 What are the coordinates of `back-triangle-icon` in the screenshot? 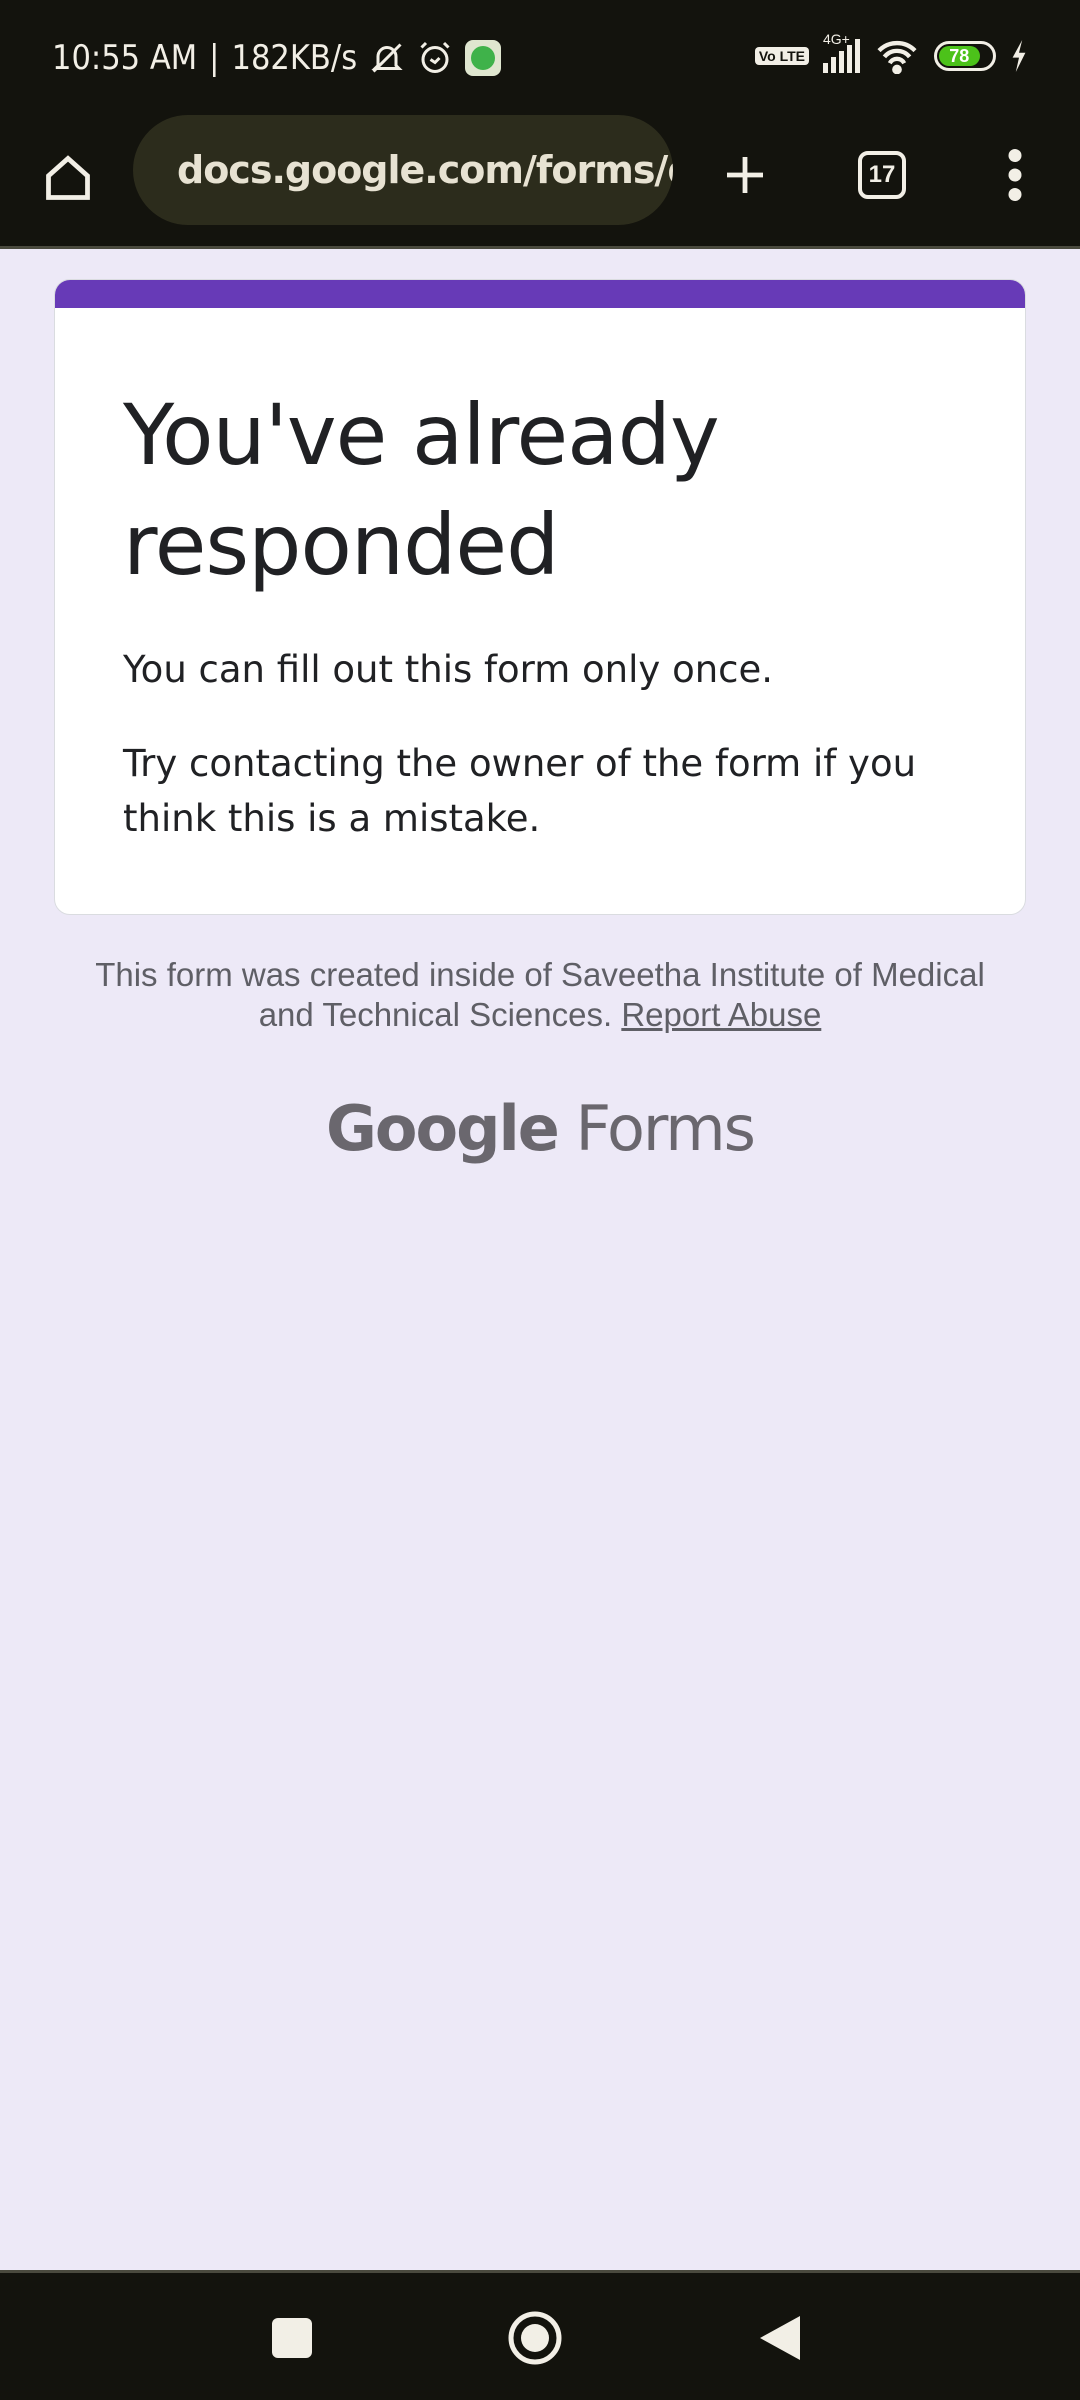 It's located at (780, 2338).